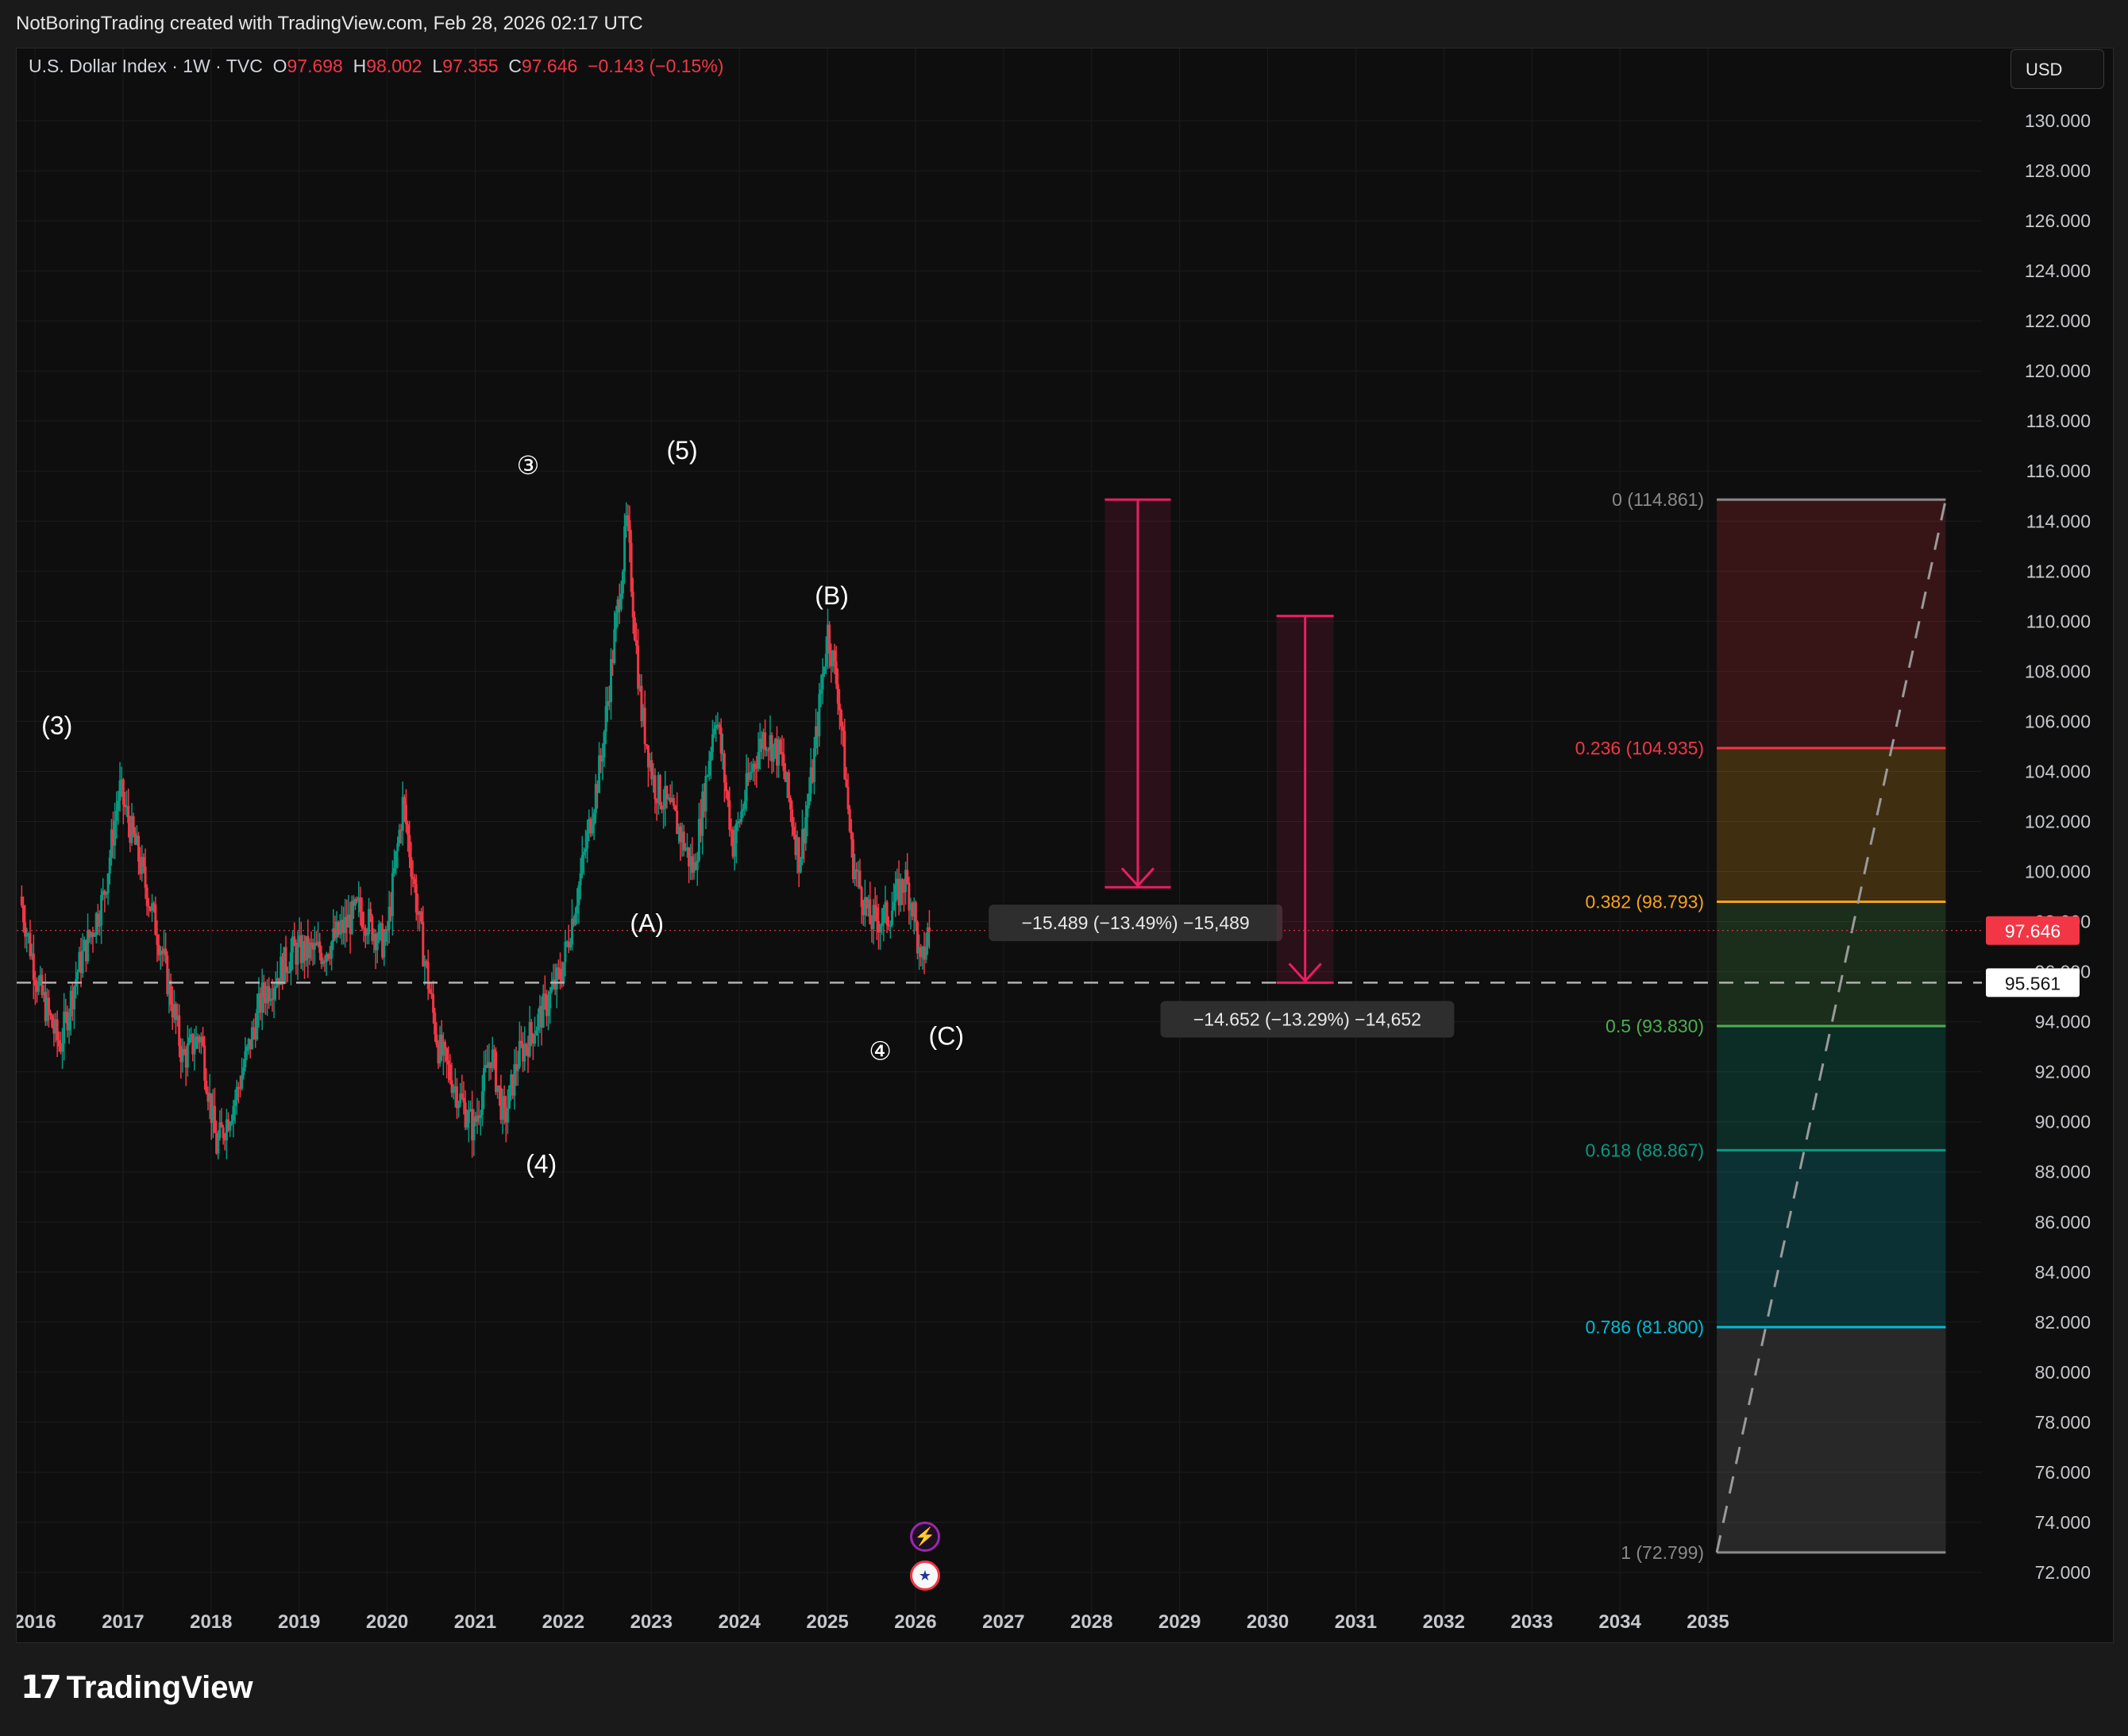  I want to click on y-axis-tick-label: 118.000, so click(2058, 421).